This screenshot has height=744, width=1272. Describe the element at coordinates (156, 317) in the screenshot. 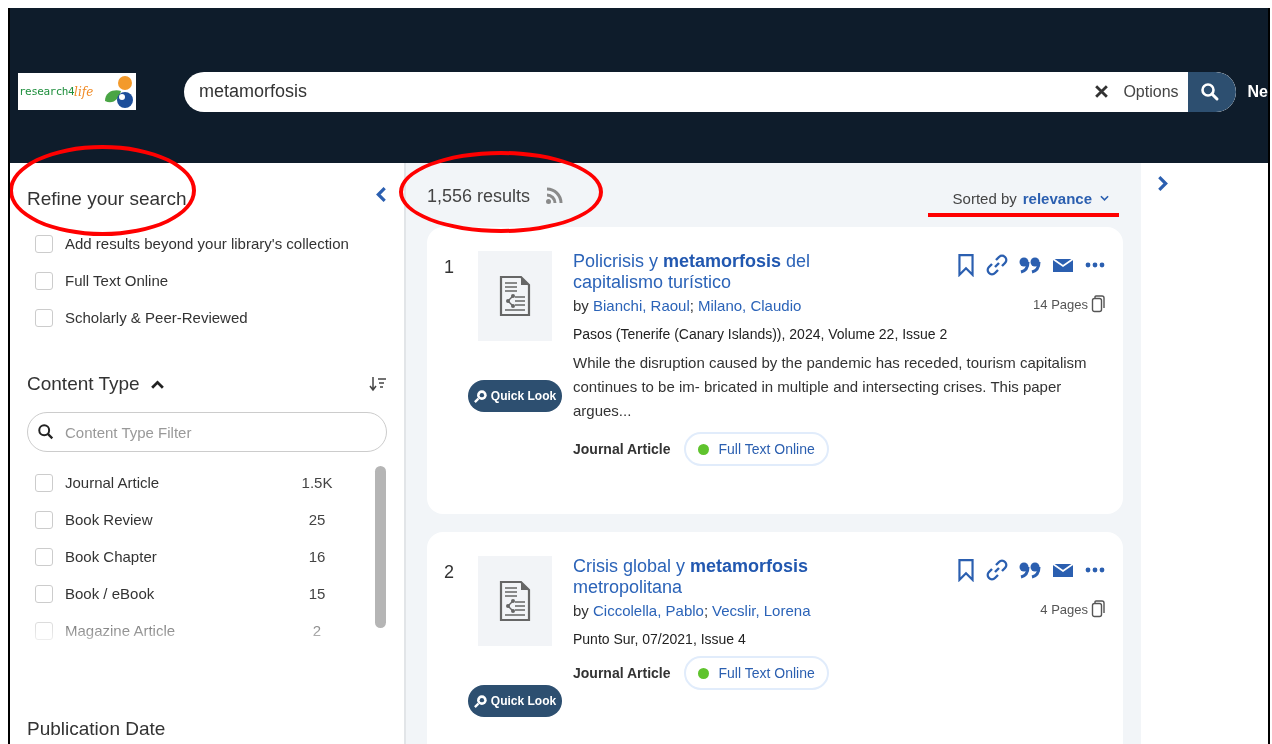

I see `filter-label: Scholarly & Peer-Reviewed` at that location.